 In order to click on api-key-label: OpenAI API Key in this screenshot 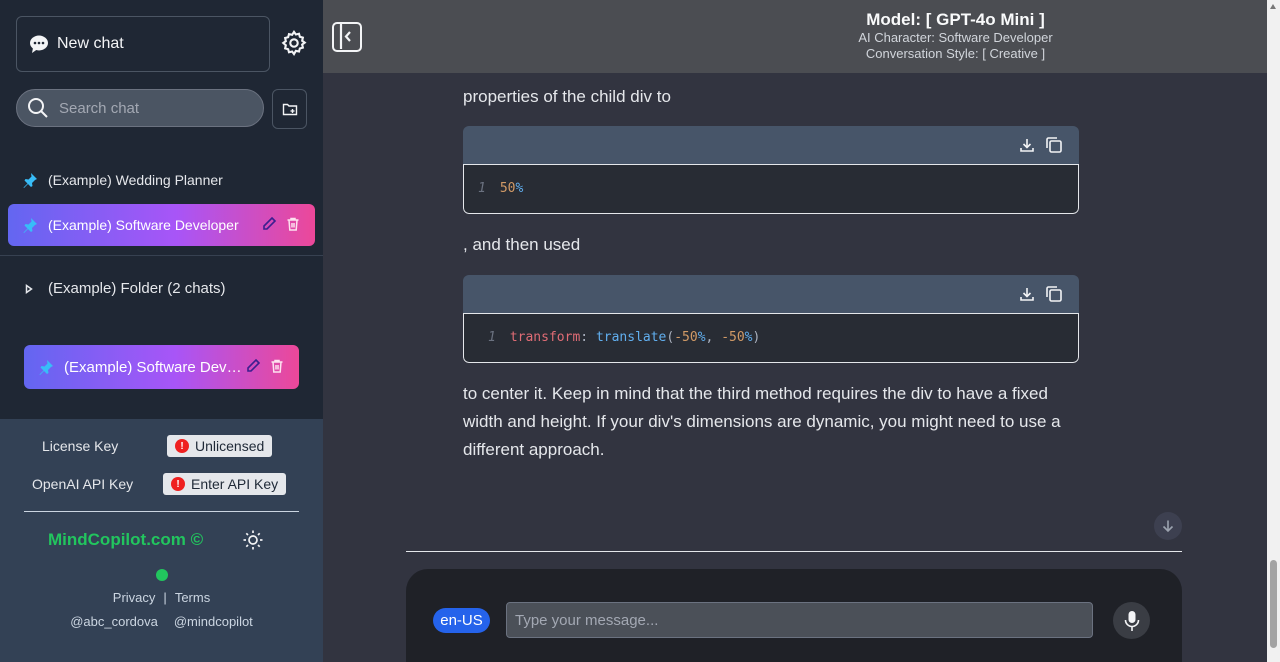, I will do `click(83, 484)`.